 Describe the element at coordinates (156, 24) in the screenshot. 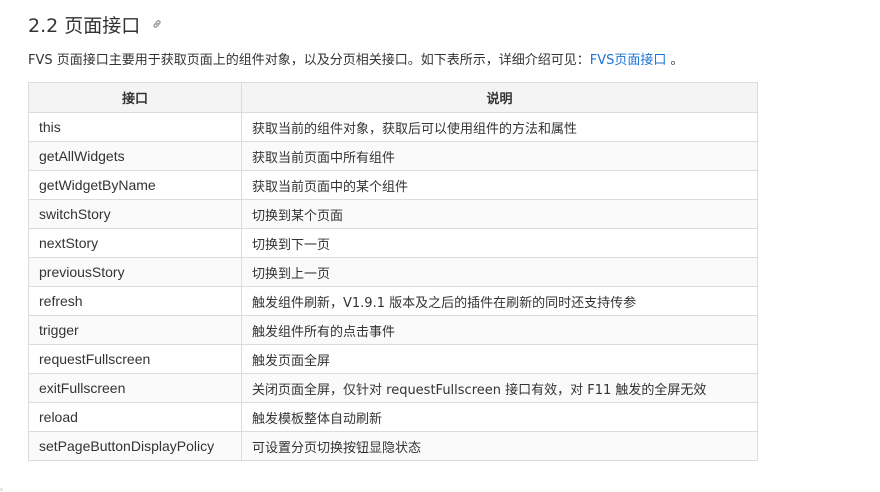

I see `link-icon` at that location.